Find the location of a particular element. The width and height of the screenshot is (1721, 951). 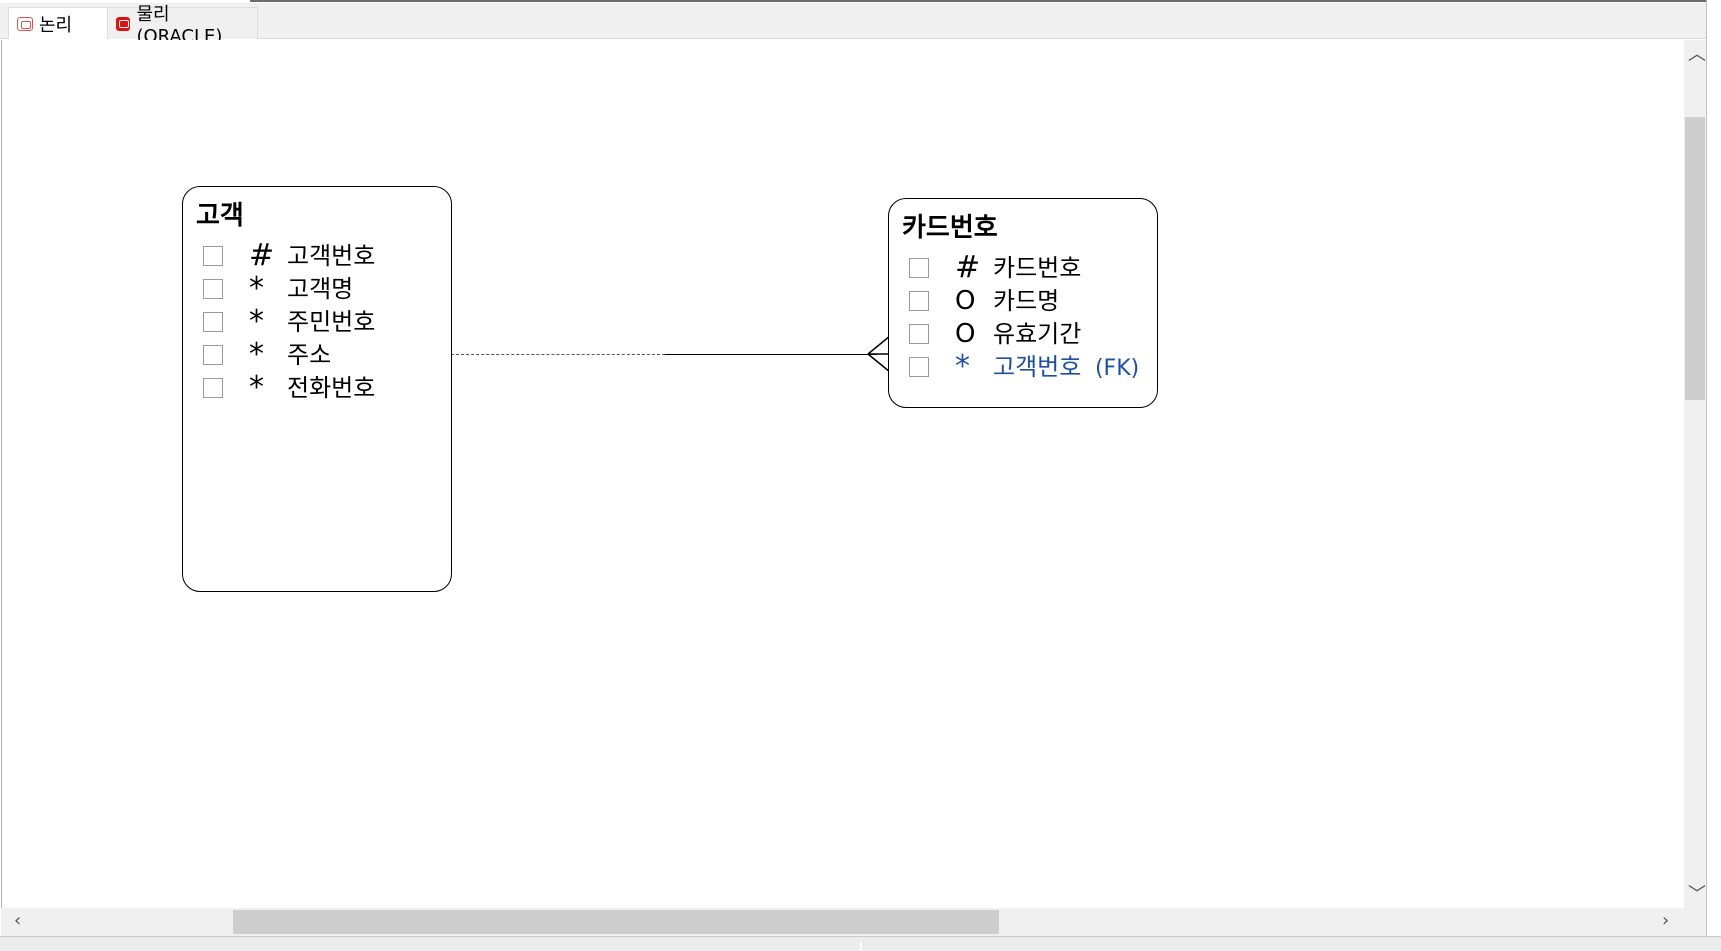

entity-card-title: 카드번호 is located at coordinates (950, 228).